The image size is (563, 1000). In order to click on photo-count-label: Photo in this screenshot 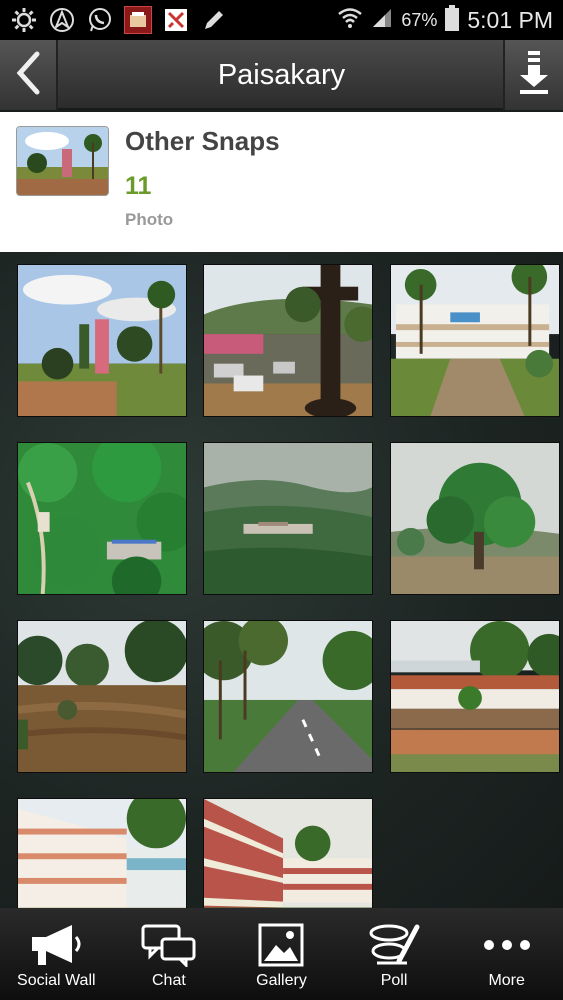, I will do `click(149, 219)`.